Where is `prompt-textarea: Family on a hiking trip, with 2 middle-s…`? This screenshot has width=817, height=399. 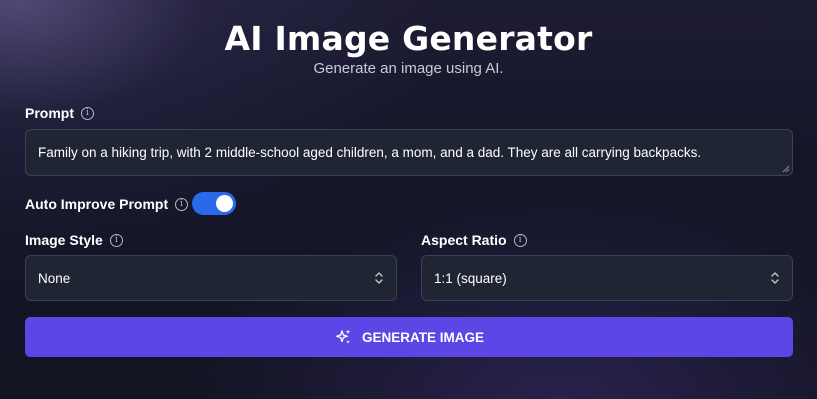 prompt-textarea: Family on a hiking trip, with 2 middle-s… is located at coordinates (409, 152).